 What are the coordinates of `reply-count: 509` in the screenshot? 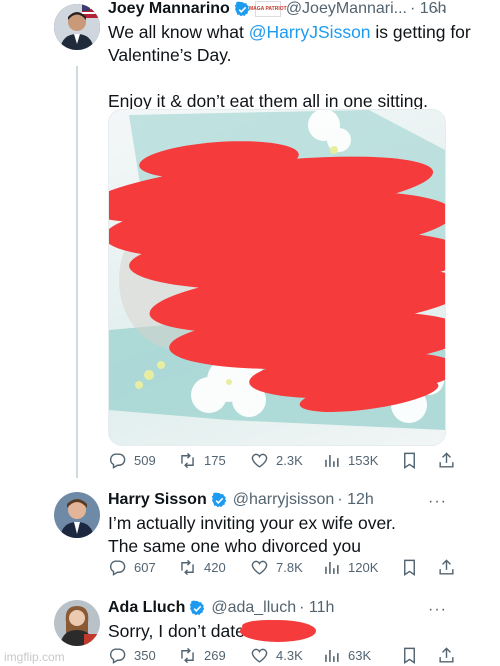 It's located at (145, 460).